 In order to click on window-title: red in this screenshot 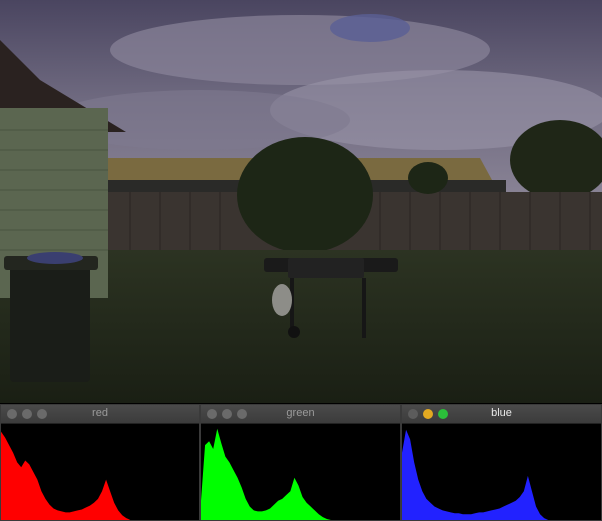, I will do `click(100, 413)`.